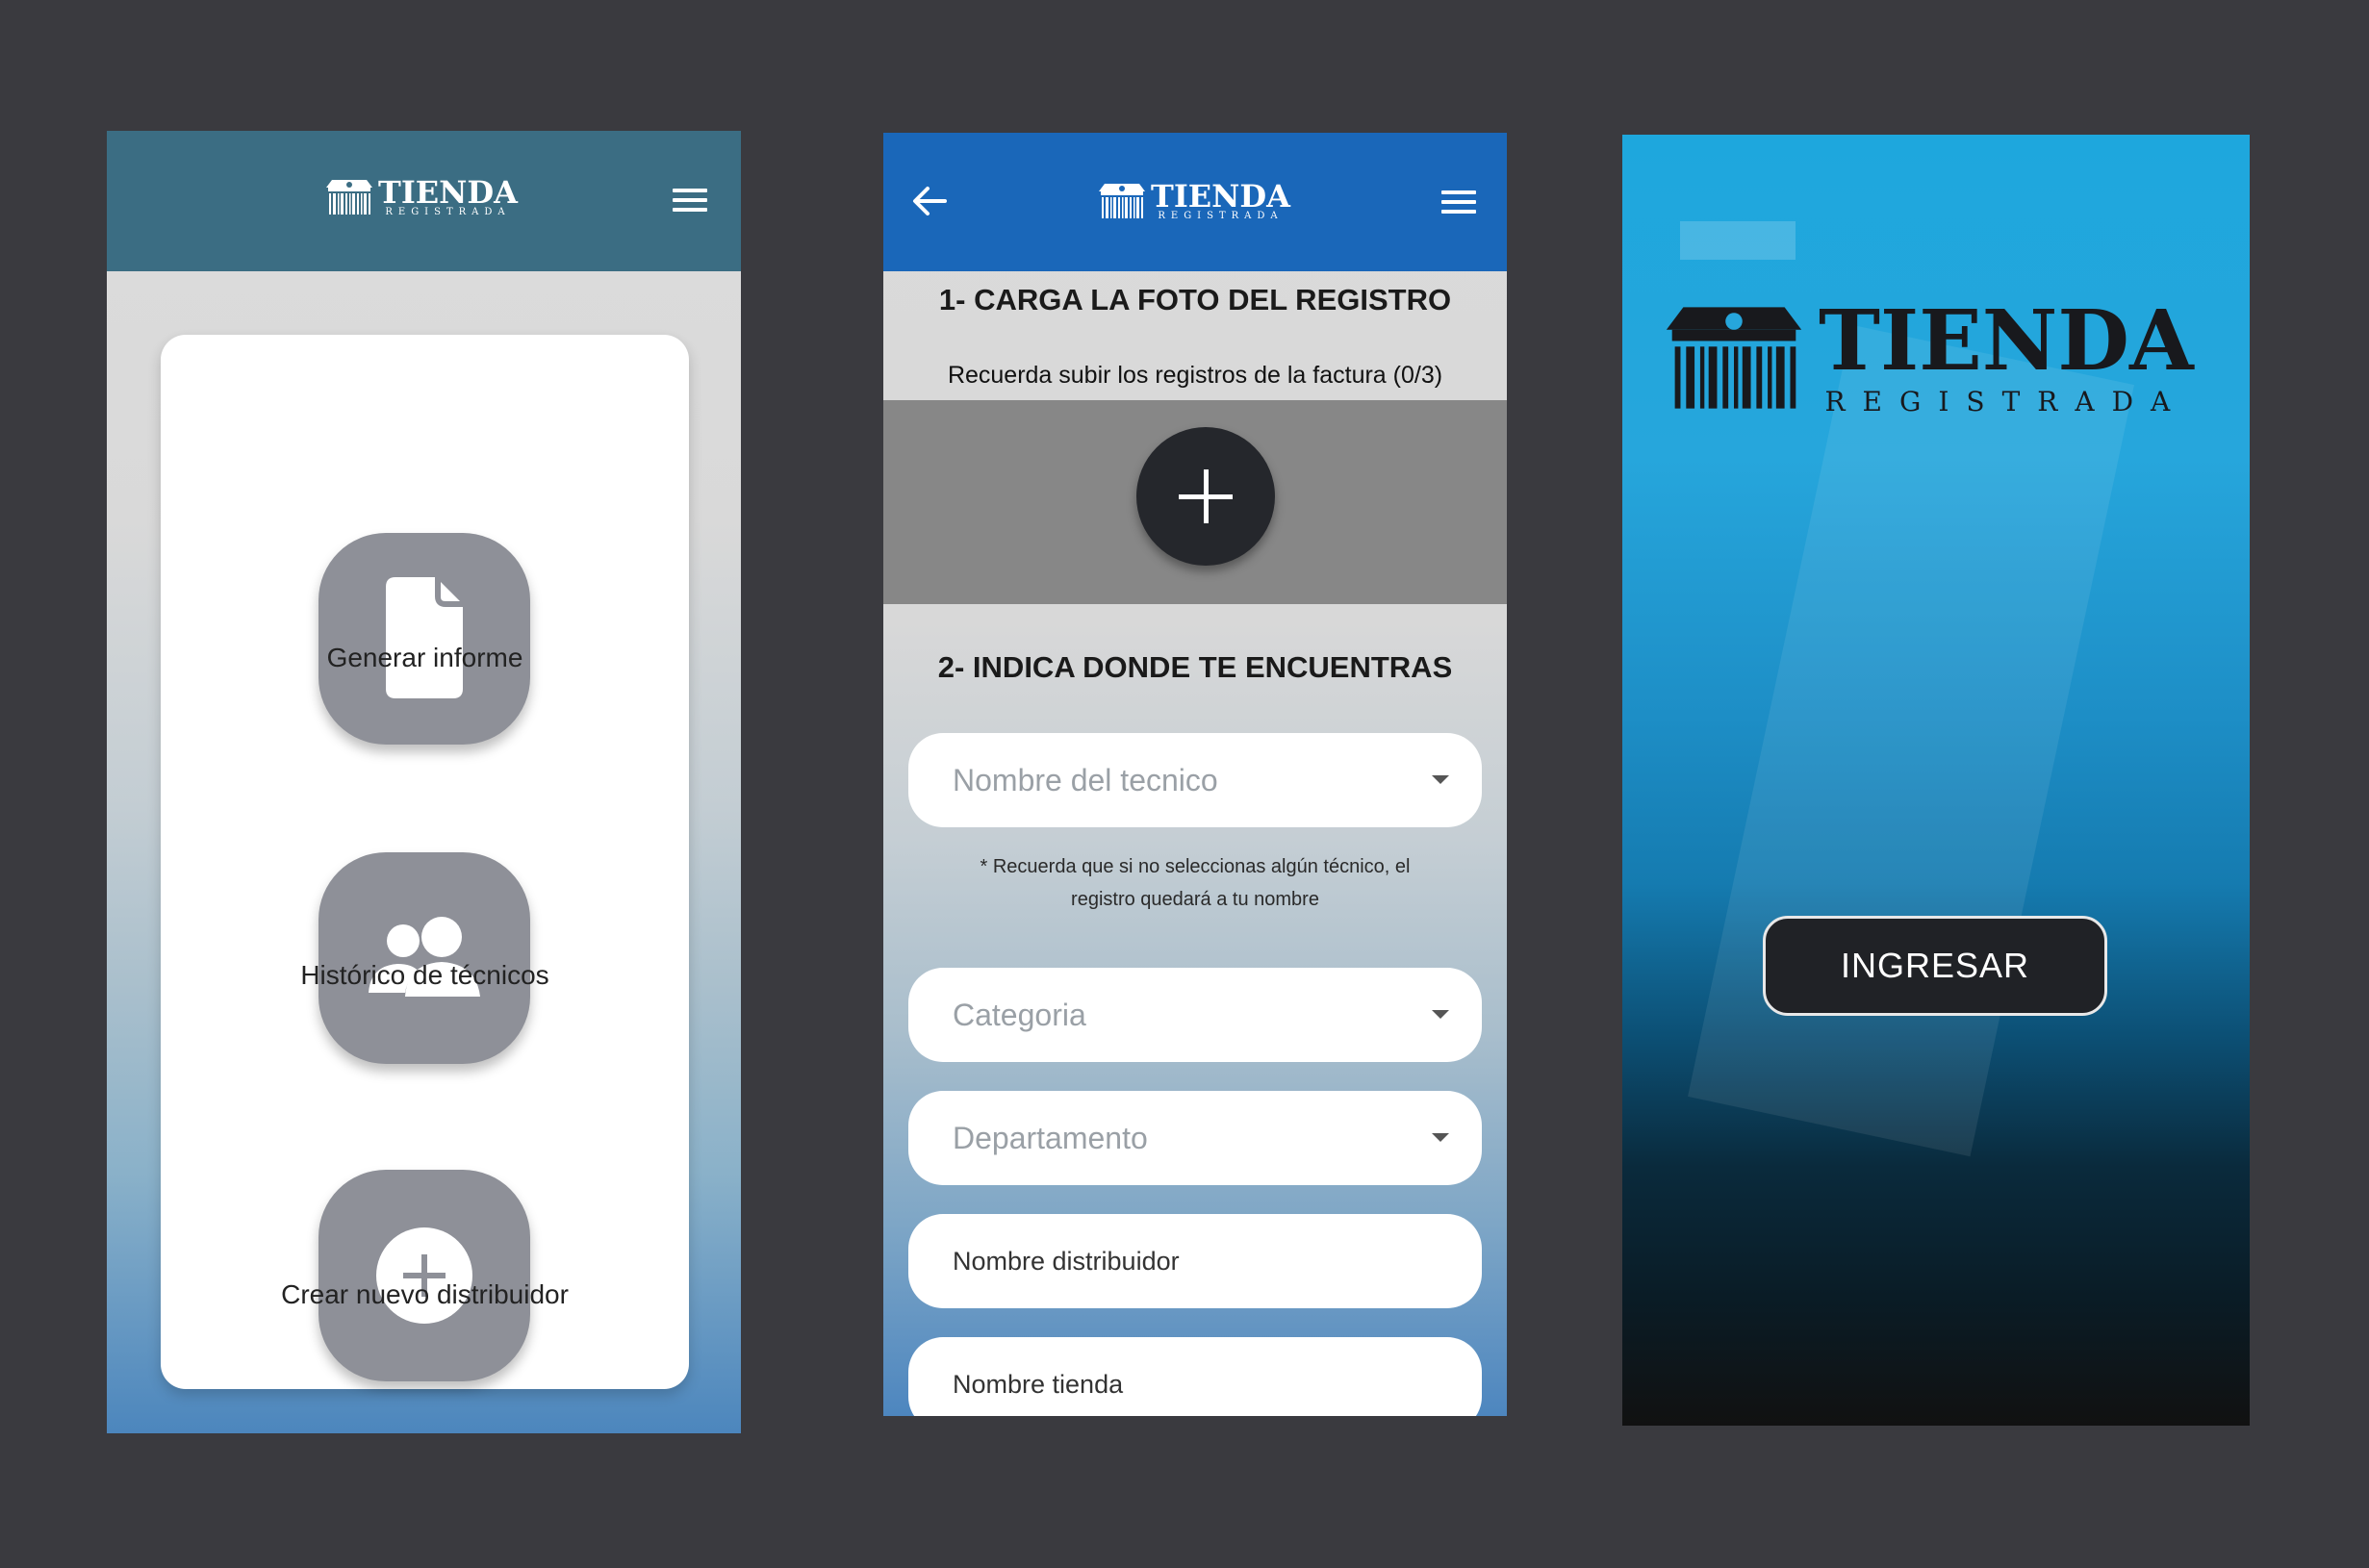  I want to click on generate-report-text: Generar informe, so click(425, 657).